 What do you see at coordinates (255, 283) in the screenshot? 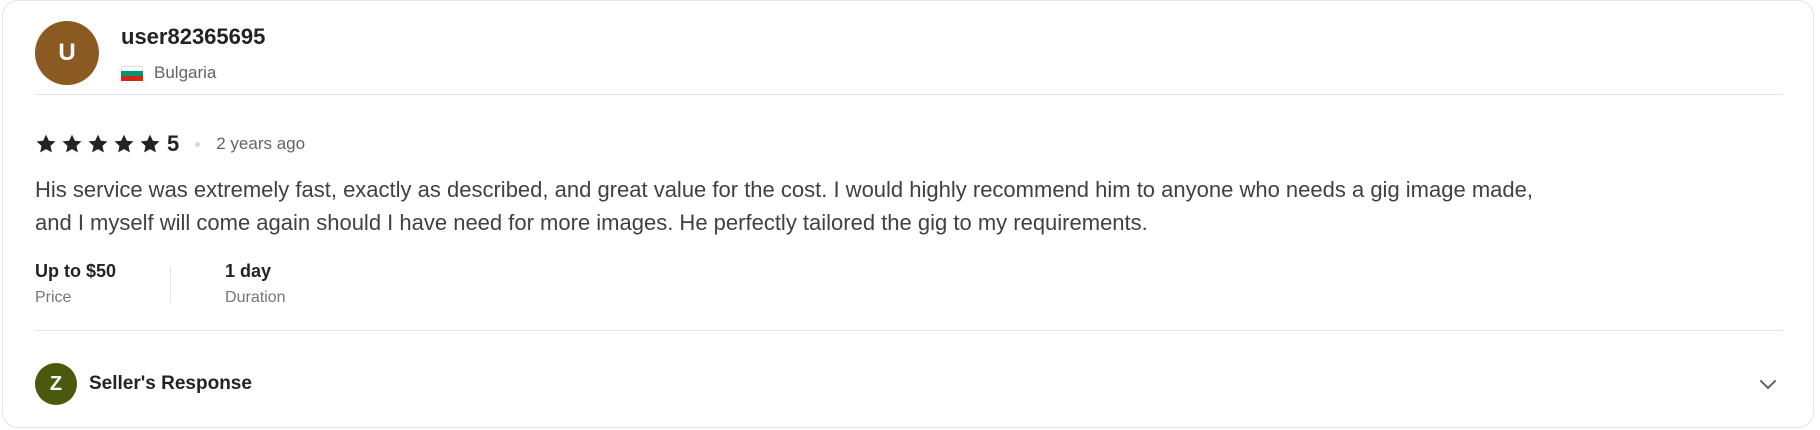
I see `duration-meta: 1 day Duration` at bounding box center [255, 283].